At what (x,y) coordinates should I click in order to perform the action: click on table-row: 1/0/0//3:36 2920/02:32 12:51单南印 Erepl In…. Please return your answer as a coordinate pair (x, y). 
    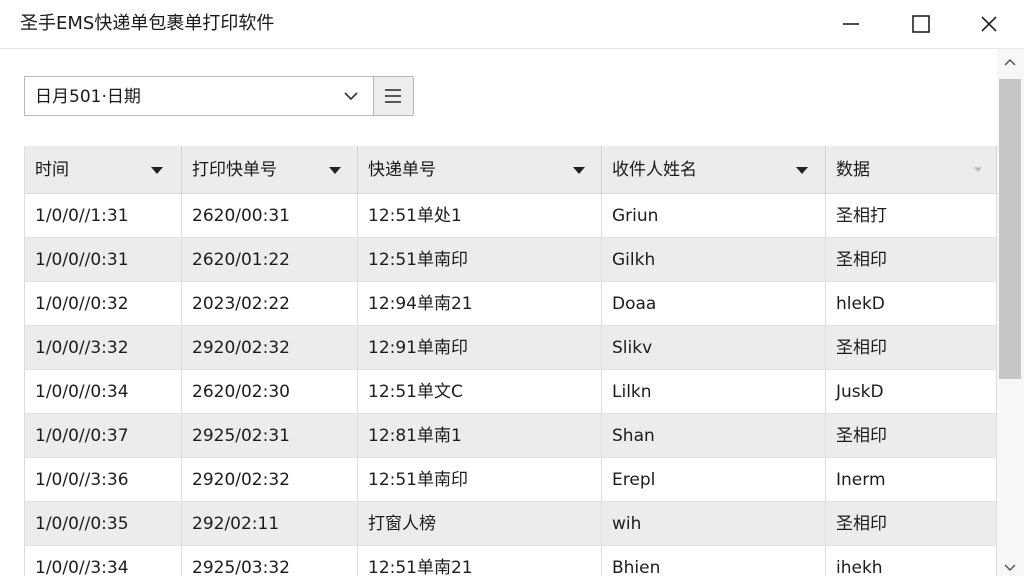
    Looking at the image, I should click on (511, 480).